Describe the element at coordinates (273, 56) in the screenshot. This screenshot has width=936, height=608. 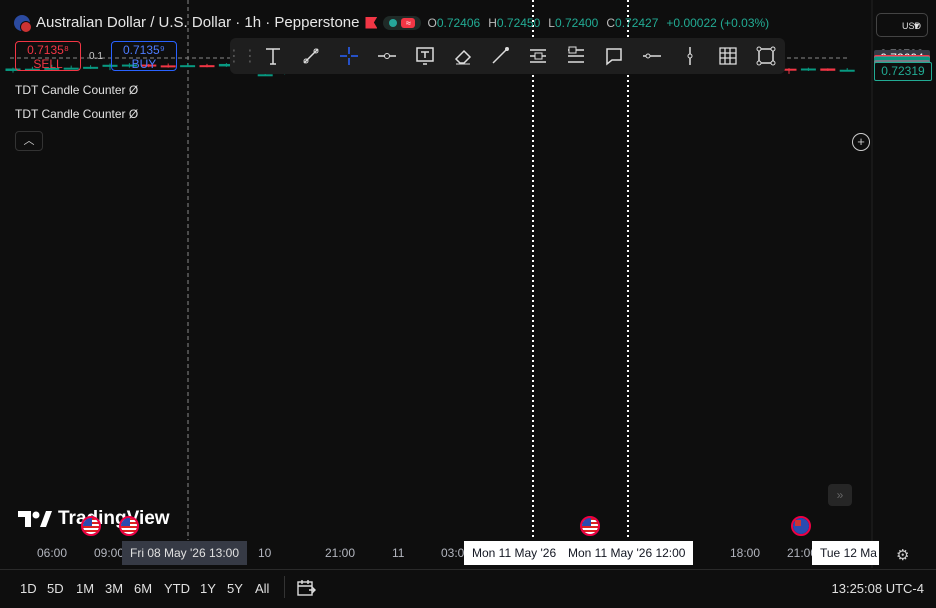
I see `text-icon` at that location.